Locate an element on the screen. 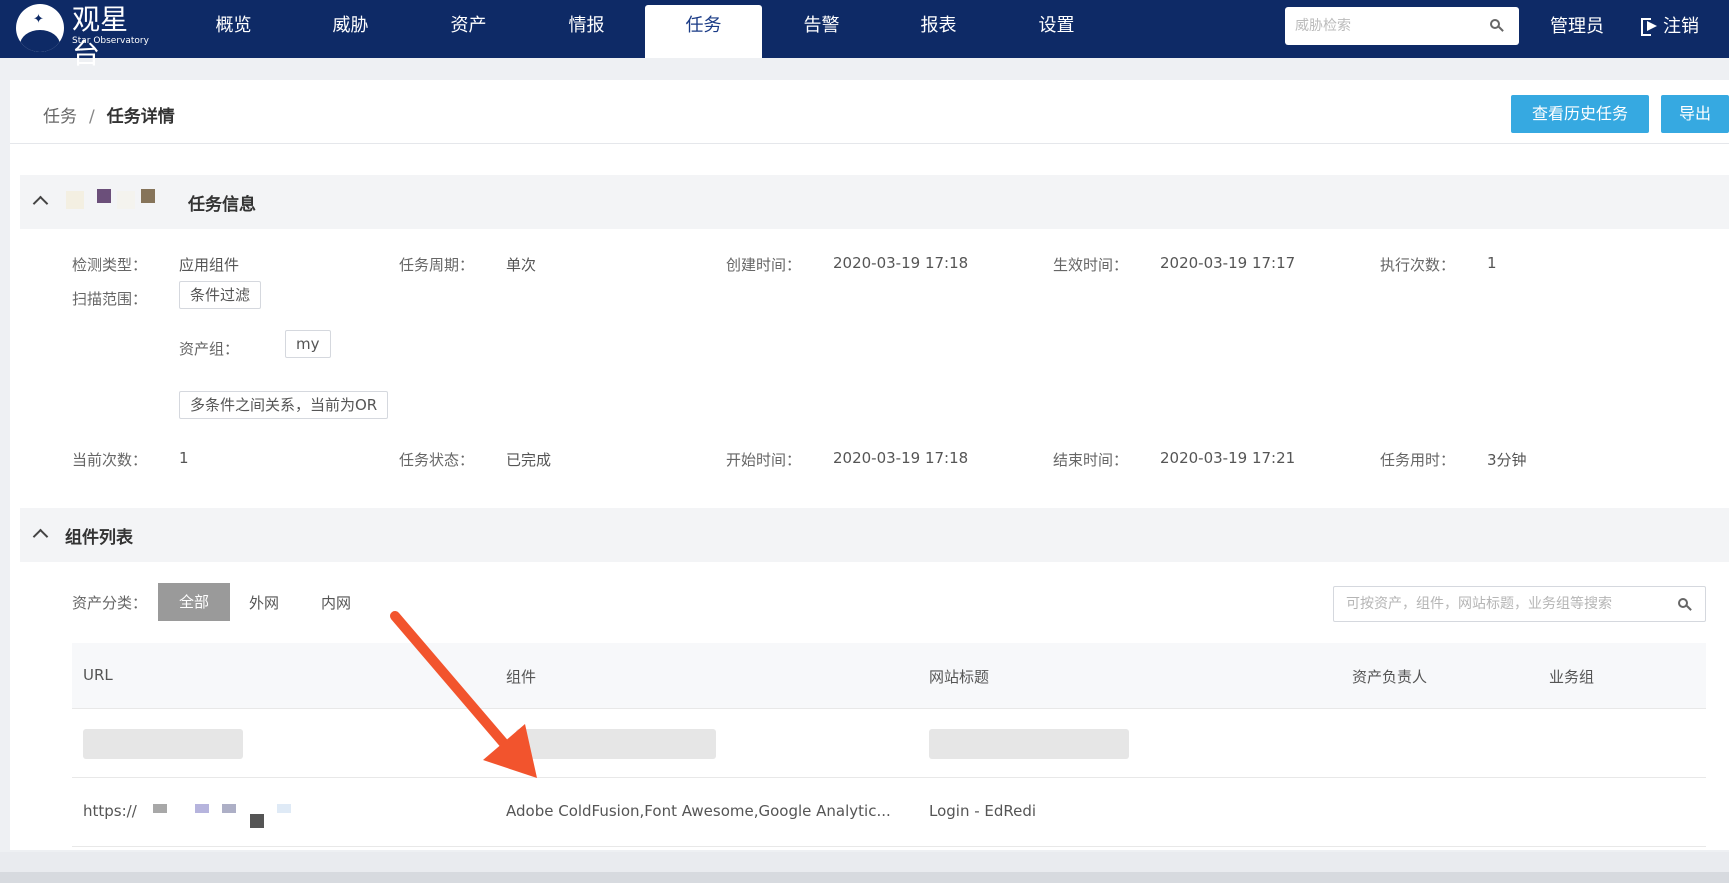 The image size is (1729, 883). redacted-site-title is located at coordinates (1029, 744).